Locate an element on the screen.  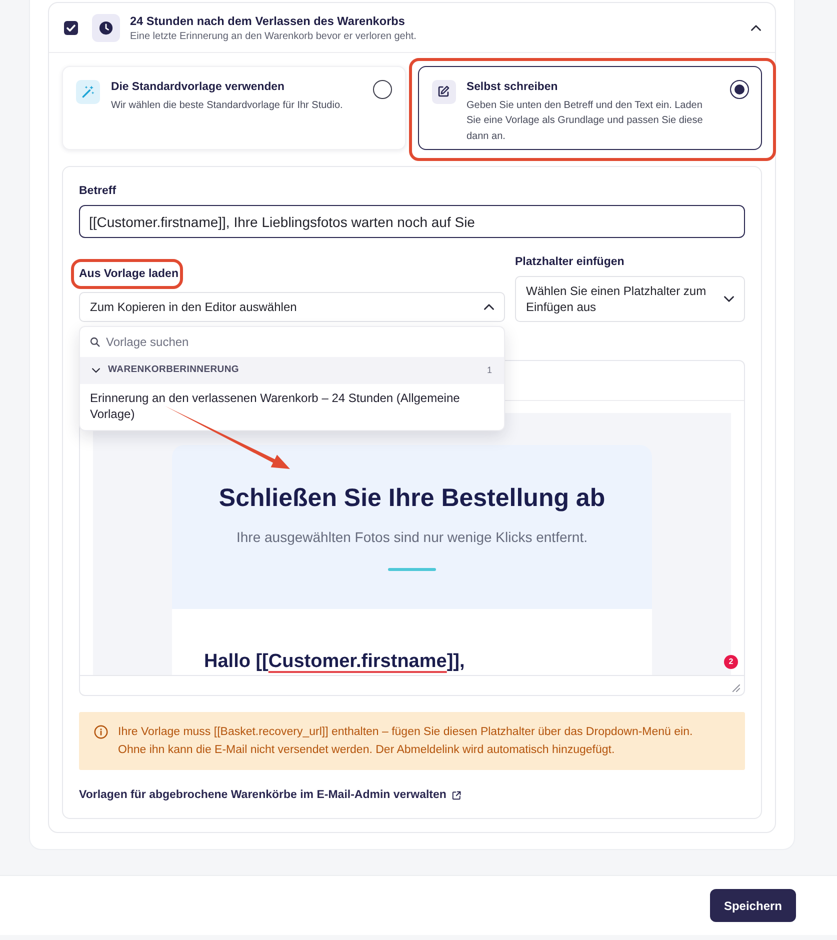
group-name: WARENKORBERINNERUNG is located at coordinates (173, 370).